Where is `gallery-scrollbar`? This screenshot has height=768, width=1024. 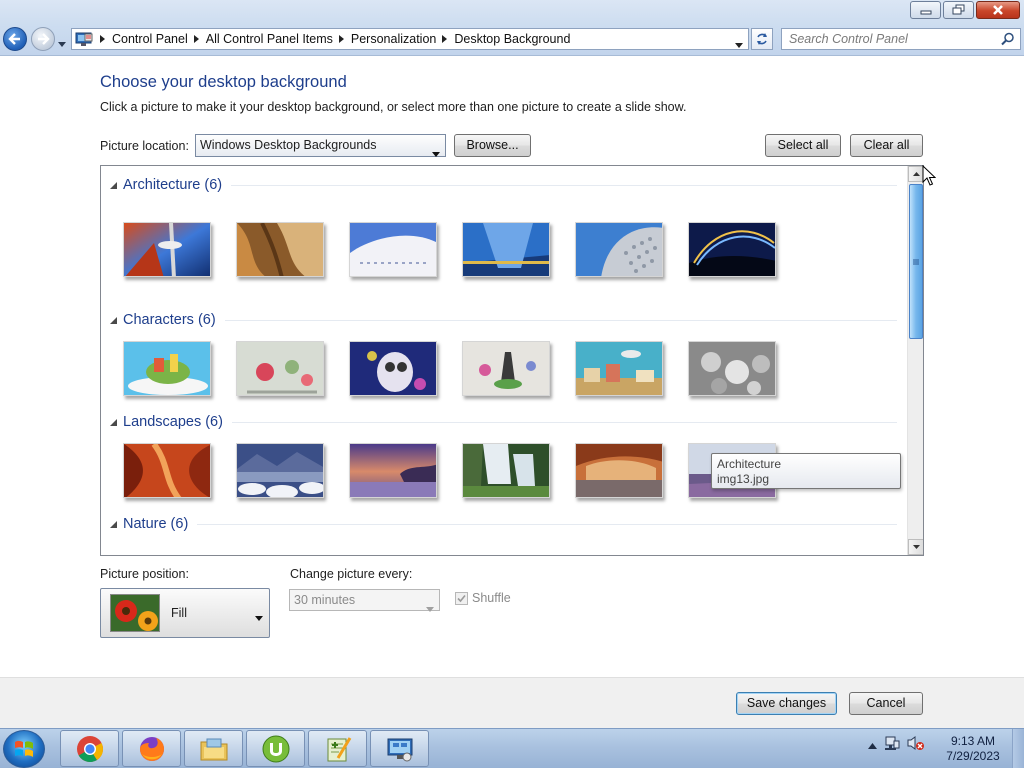
gallery-scrollbar is located at coordinates (915, 360).